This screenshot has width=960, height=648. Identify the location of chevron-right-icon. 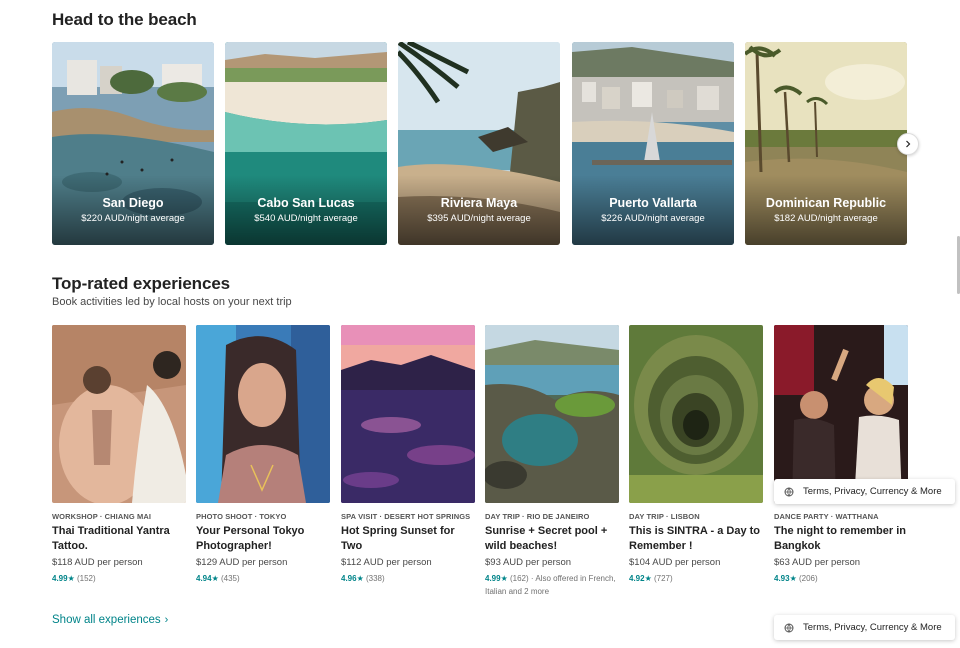
(908, 144).